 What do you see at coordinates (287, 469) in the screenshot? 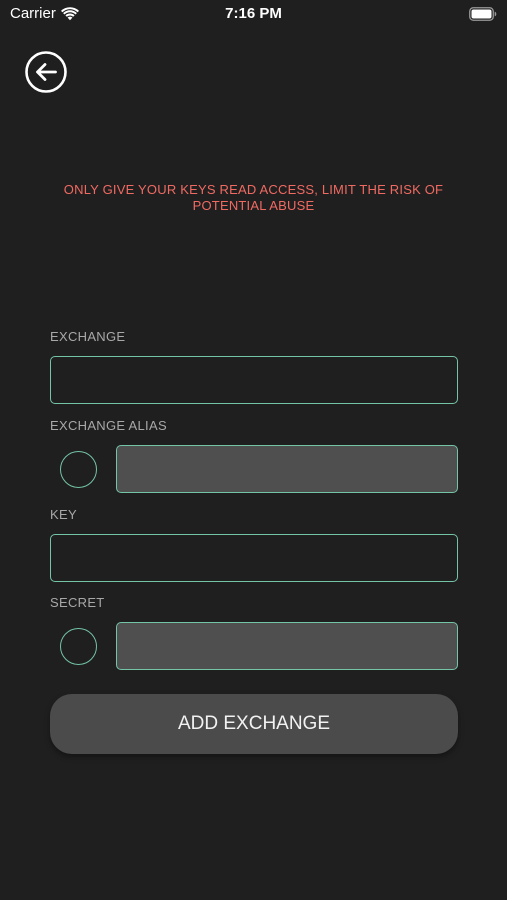
I see `exchange-alias-input` at bounding box center [287, 469].